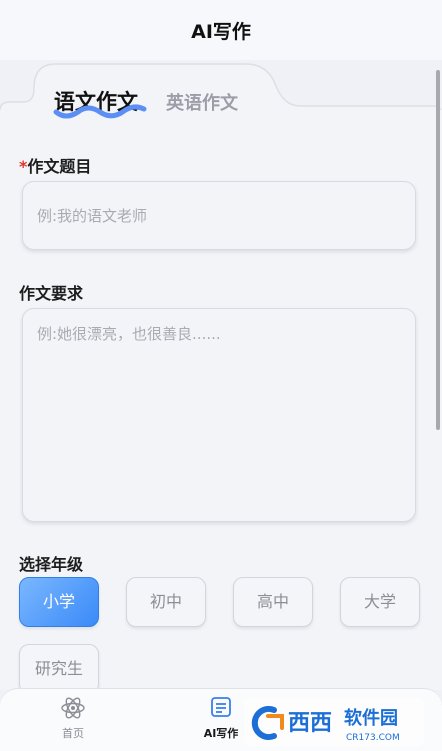 The image size is (442, 751). Describe the element at coordinates (55, 166) in the screenshot. I see `topic-label: *作文题目` at that location.